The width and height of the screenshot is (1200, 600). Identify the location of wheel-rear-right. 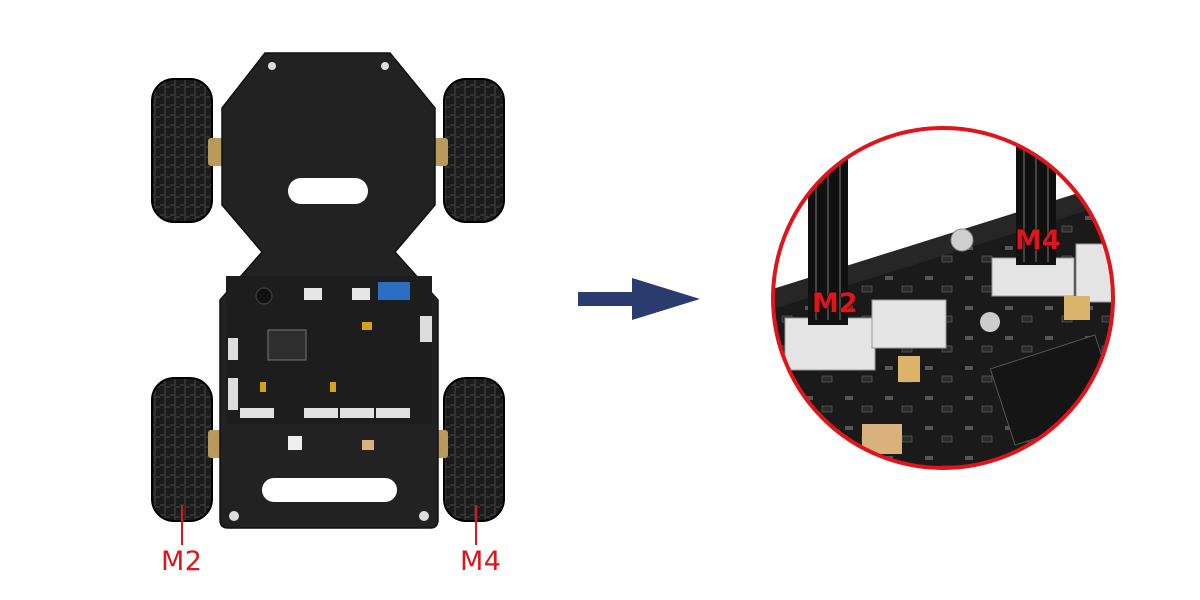
(468, 449).